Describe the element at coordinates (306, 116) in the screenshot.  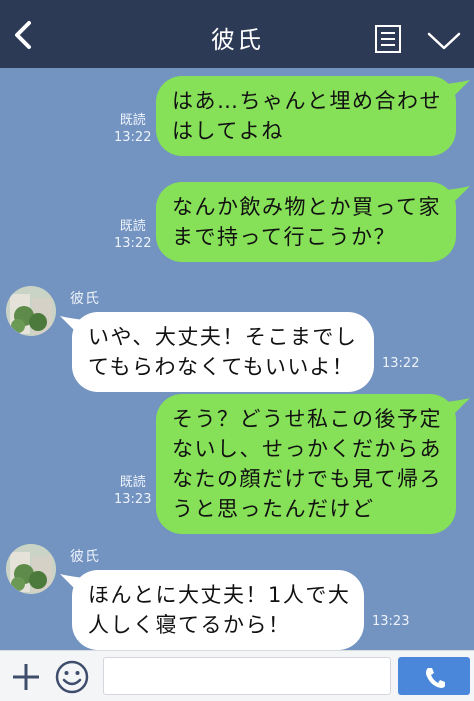
I see `message-bubble-outgoing: はあ…ちゃんと埋め合わせ はしてよね` at that location.